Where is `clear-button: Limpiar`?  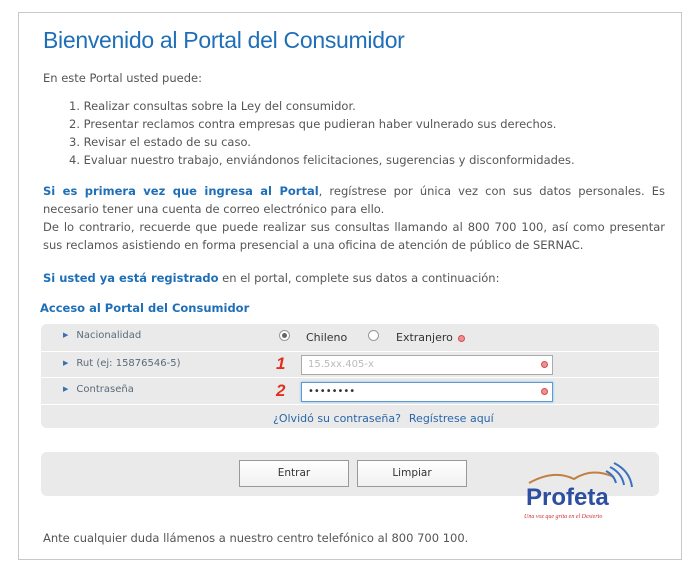
clear-button: Limpiar is located at coordinates (412, 473).